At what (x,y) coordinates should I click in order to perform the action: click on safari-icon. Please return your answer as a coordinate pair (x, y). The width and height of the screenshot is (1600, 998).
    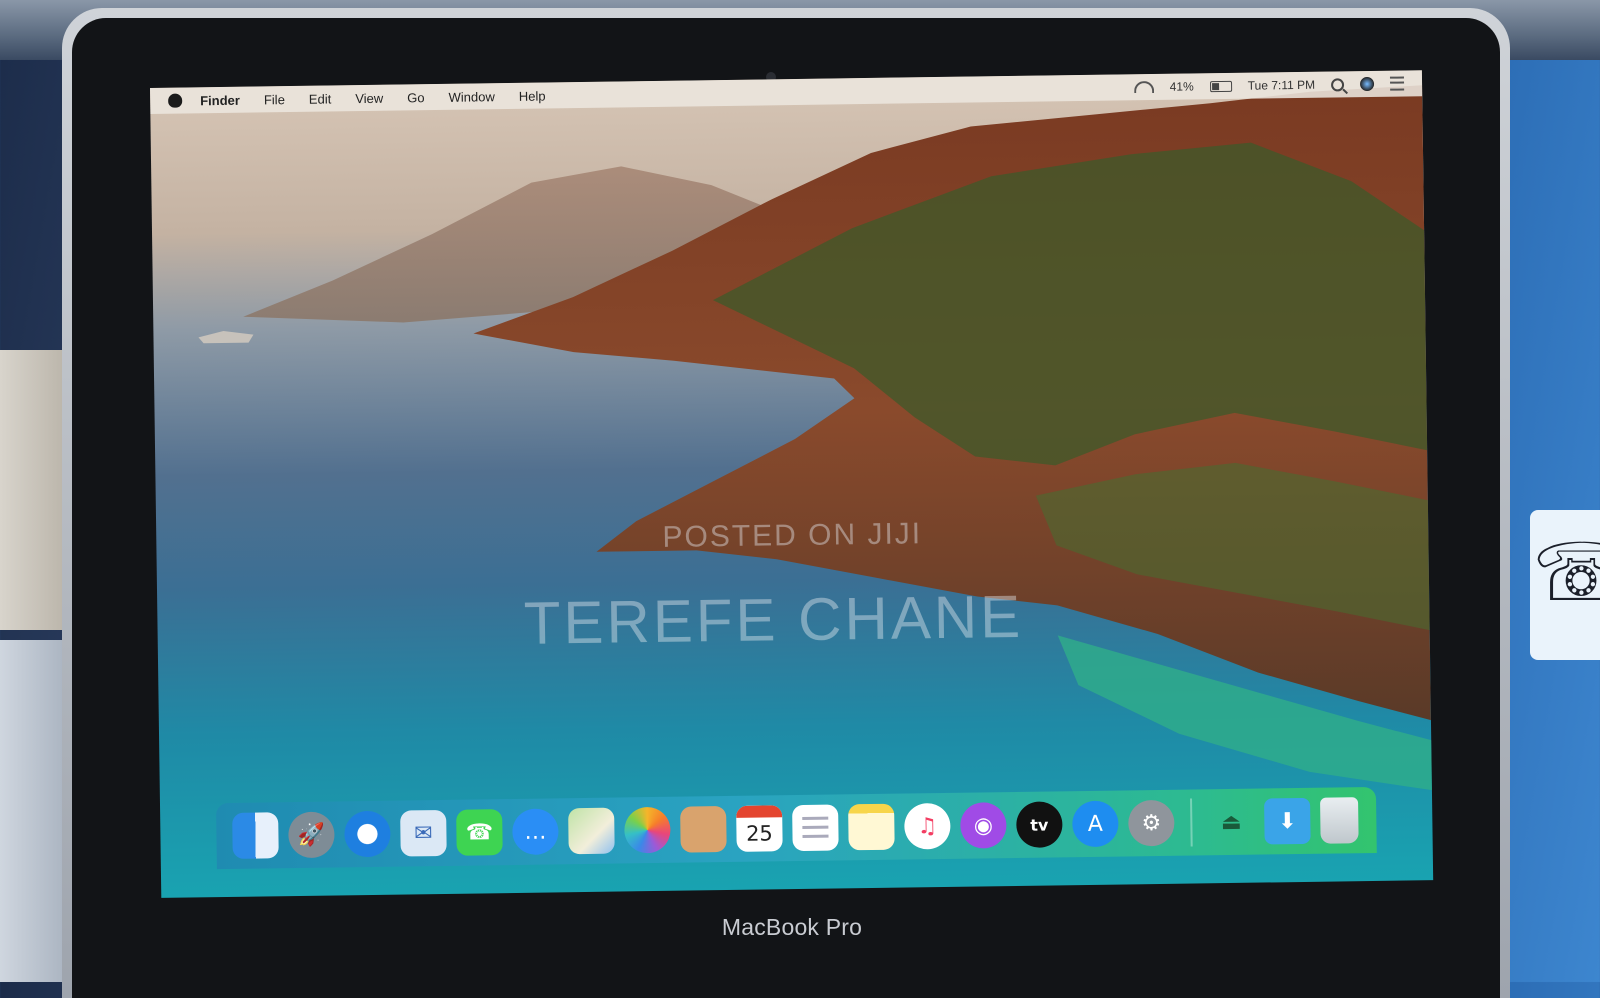
    Looking at the image, I should click on (367, 834).